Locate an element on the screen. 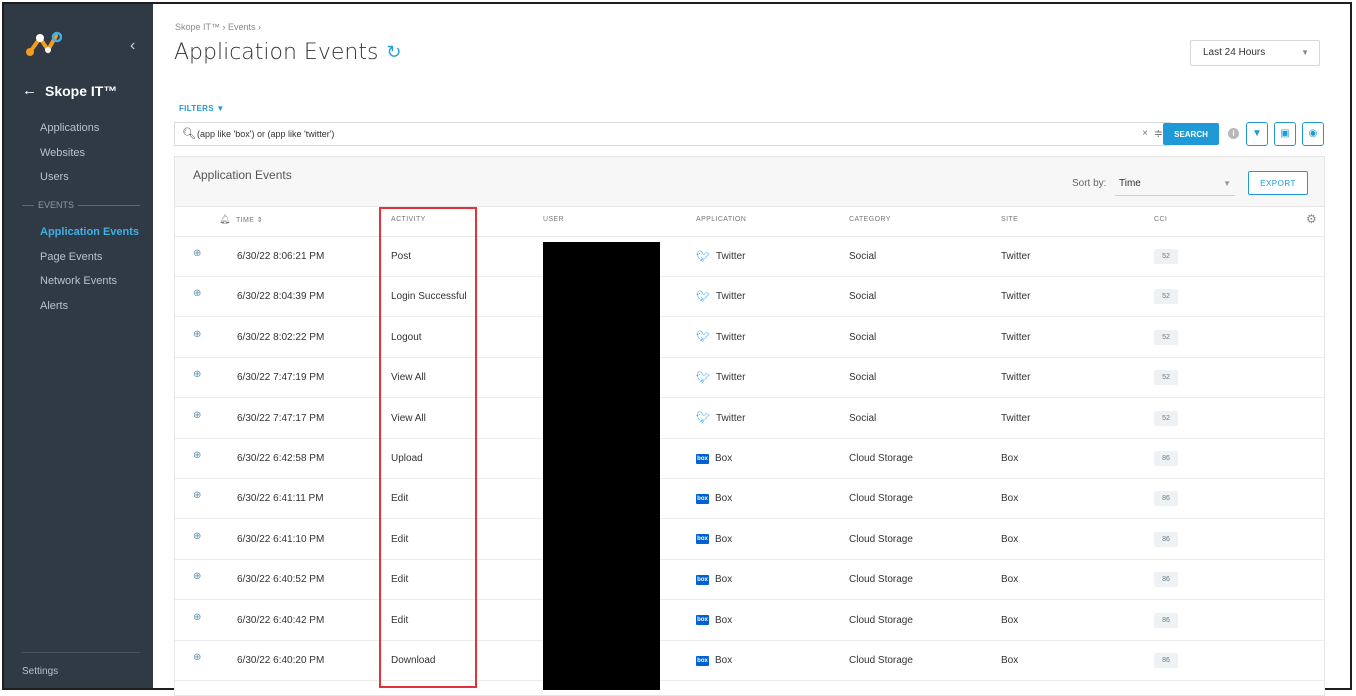 The width and height of the screenshot is (1356, 696). query-builder-icon: ≑ is located at coordinates (1158, 133).